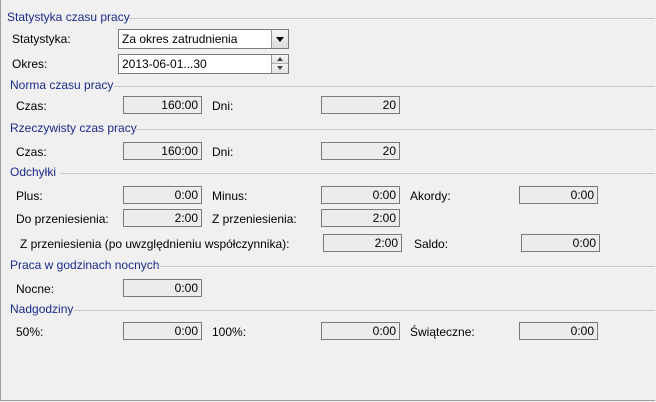  Describe the element at coordinates (73, 128) in the screenshot. I see `section-title-rzeczywisty: Rzeczywisty czas pracy` at that location.